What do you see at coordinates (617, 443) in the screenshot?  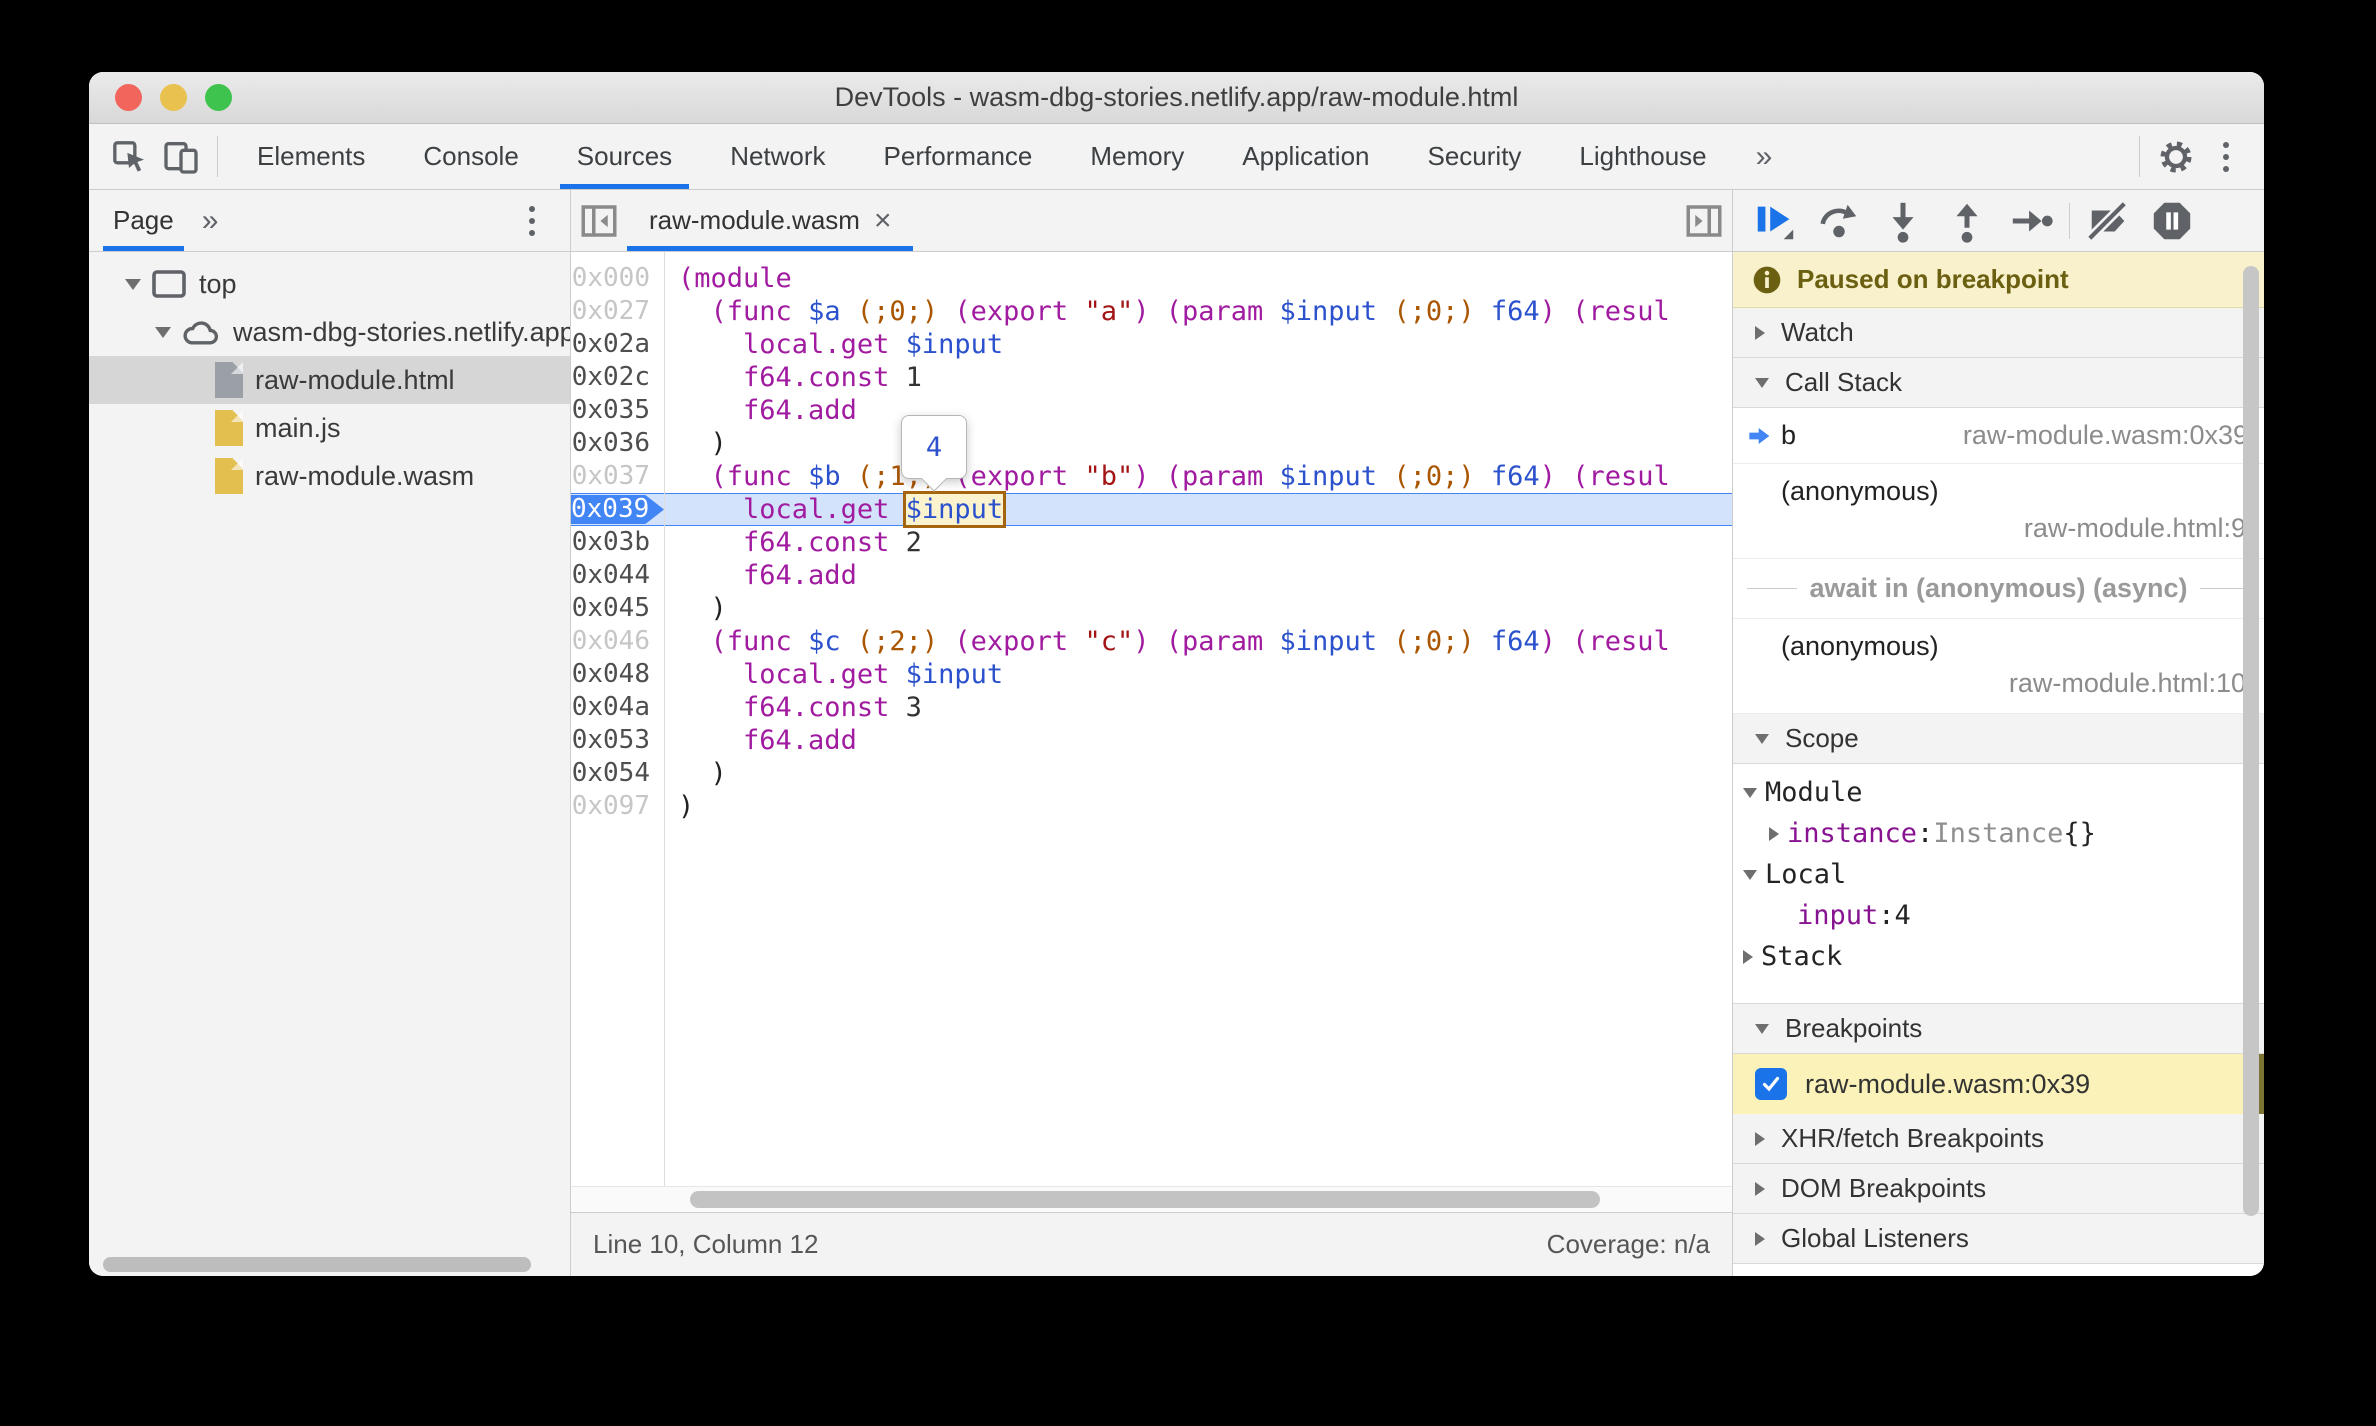 I see `code-address: 0x036` at bounding box center [617, 443].